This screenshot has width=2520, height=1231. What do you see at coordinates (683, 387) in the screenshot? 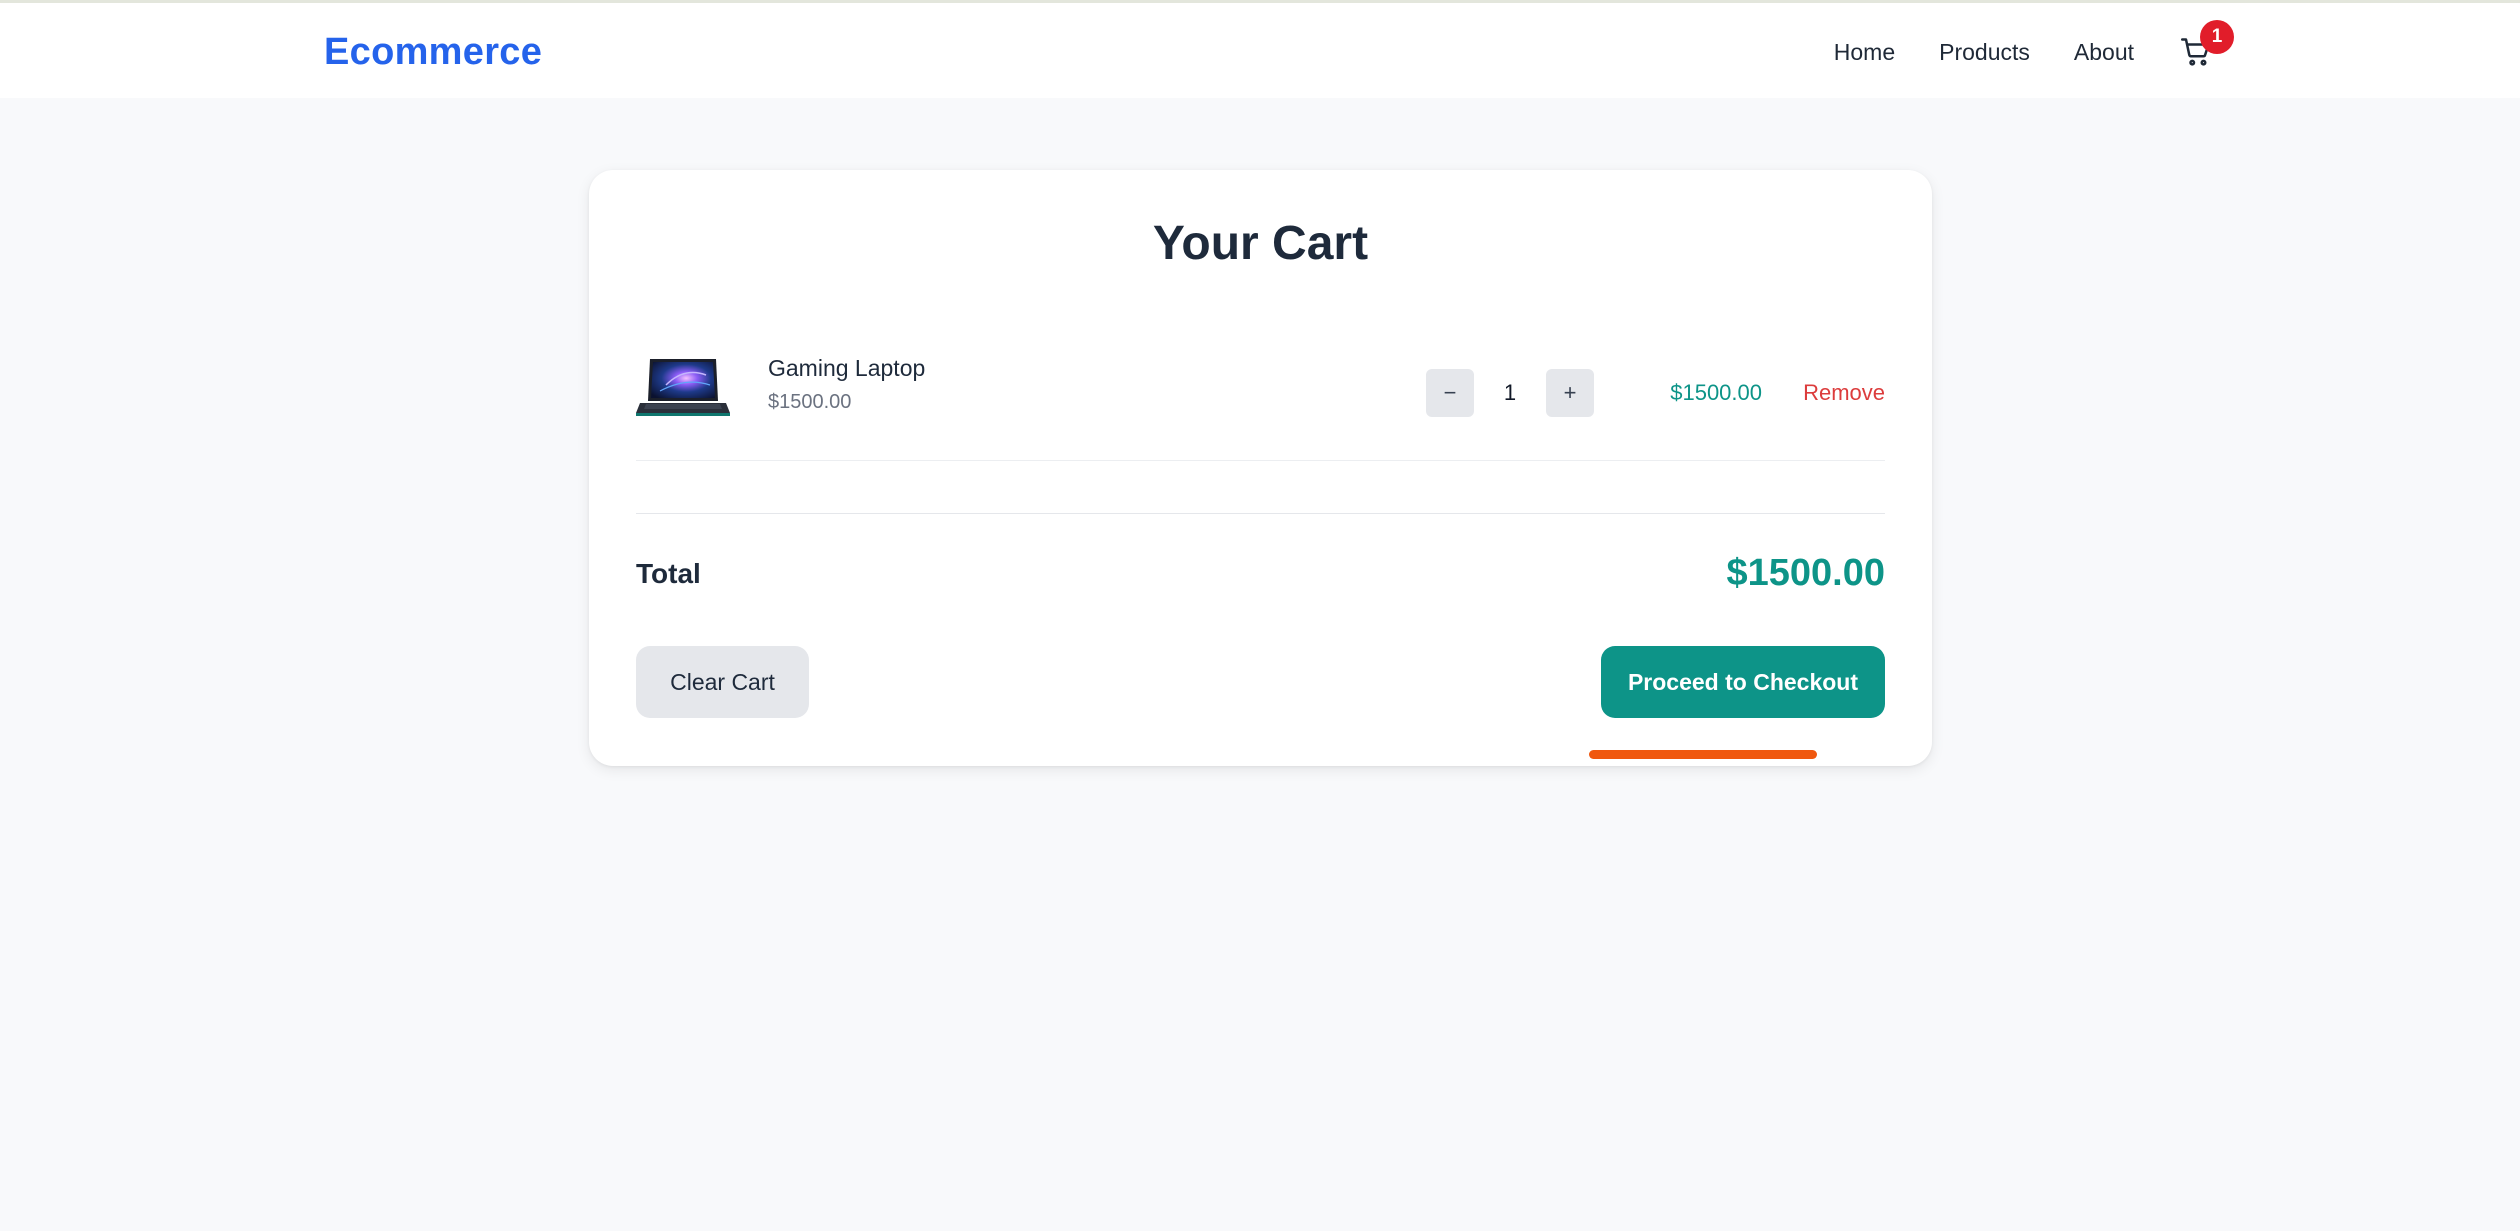
I see `gaming-laptop-image` at bounding box center [683, 387].